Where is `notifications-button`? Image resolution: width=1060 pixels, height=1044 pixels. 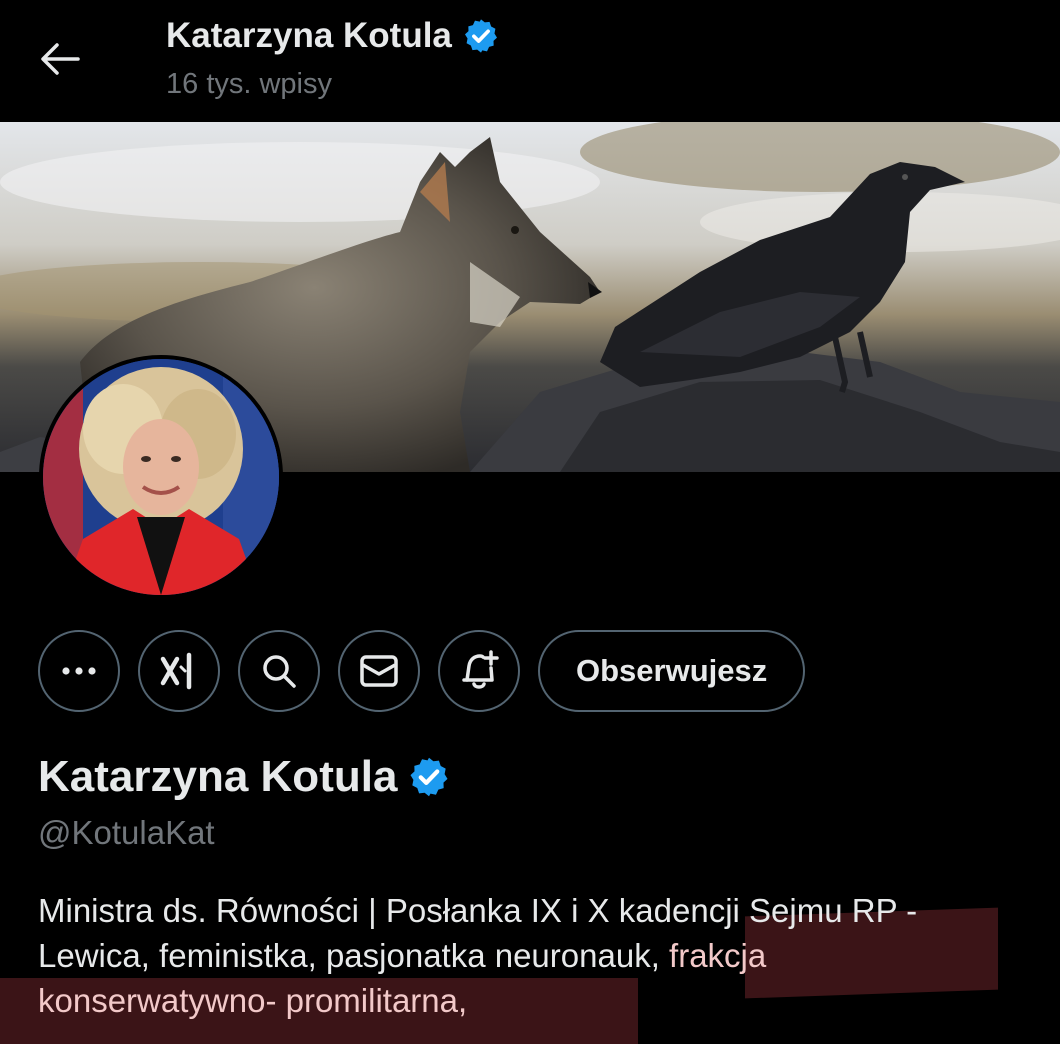
notifications-button is located at coordinates (479, 671).